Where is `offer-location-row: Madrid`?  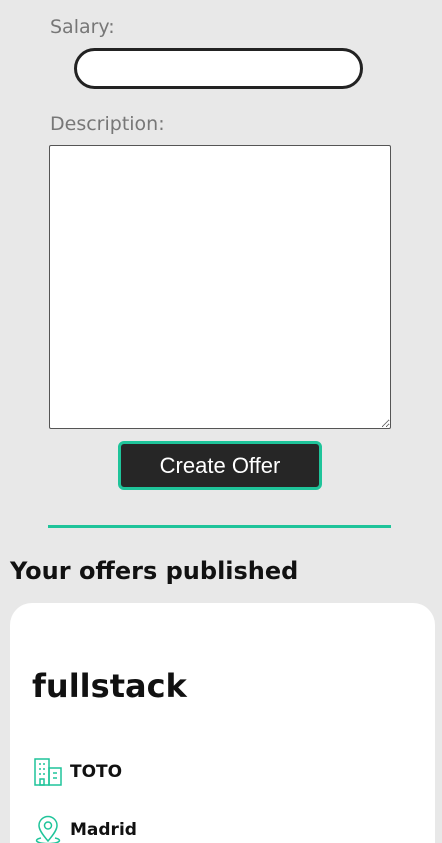 offer-location-row: Madrid is located at coordinates (84, 828).